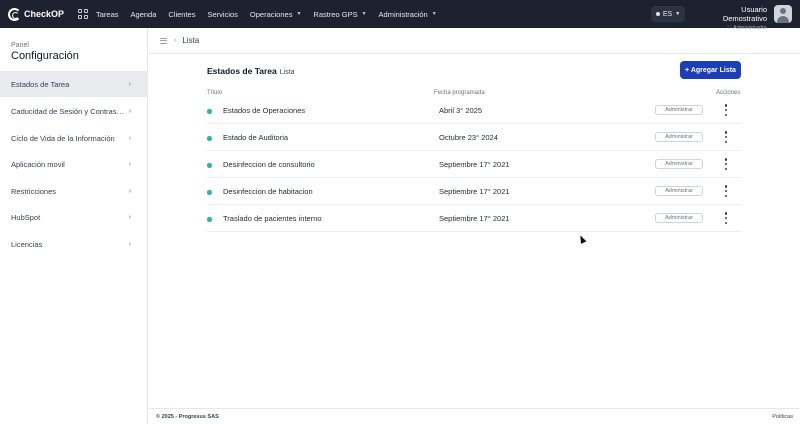 The width and height of the screenshot is (800, 424). I want to click on apps-grid-icon, so click(83, 14).